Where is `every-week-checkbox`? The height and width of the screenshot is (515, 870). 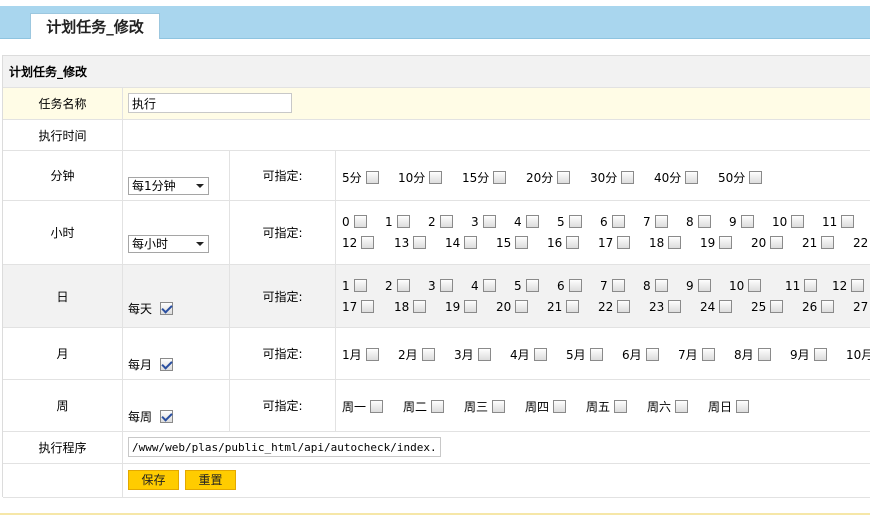
every-week-checkbox is located at coordinates (167, 416).